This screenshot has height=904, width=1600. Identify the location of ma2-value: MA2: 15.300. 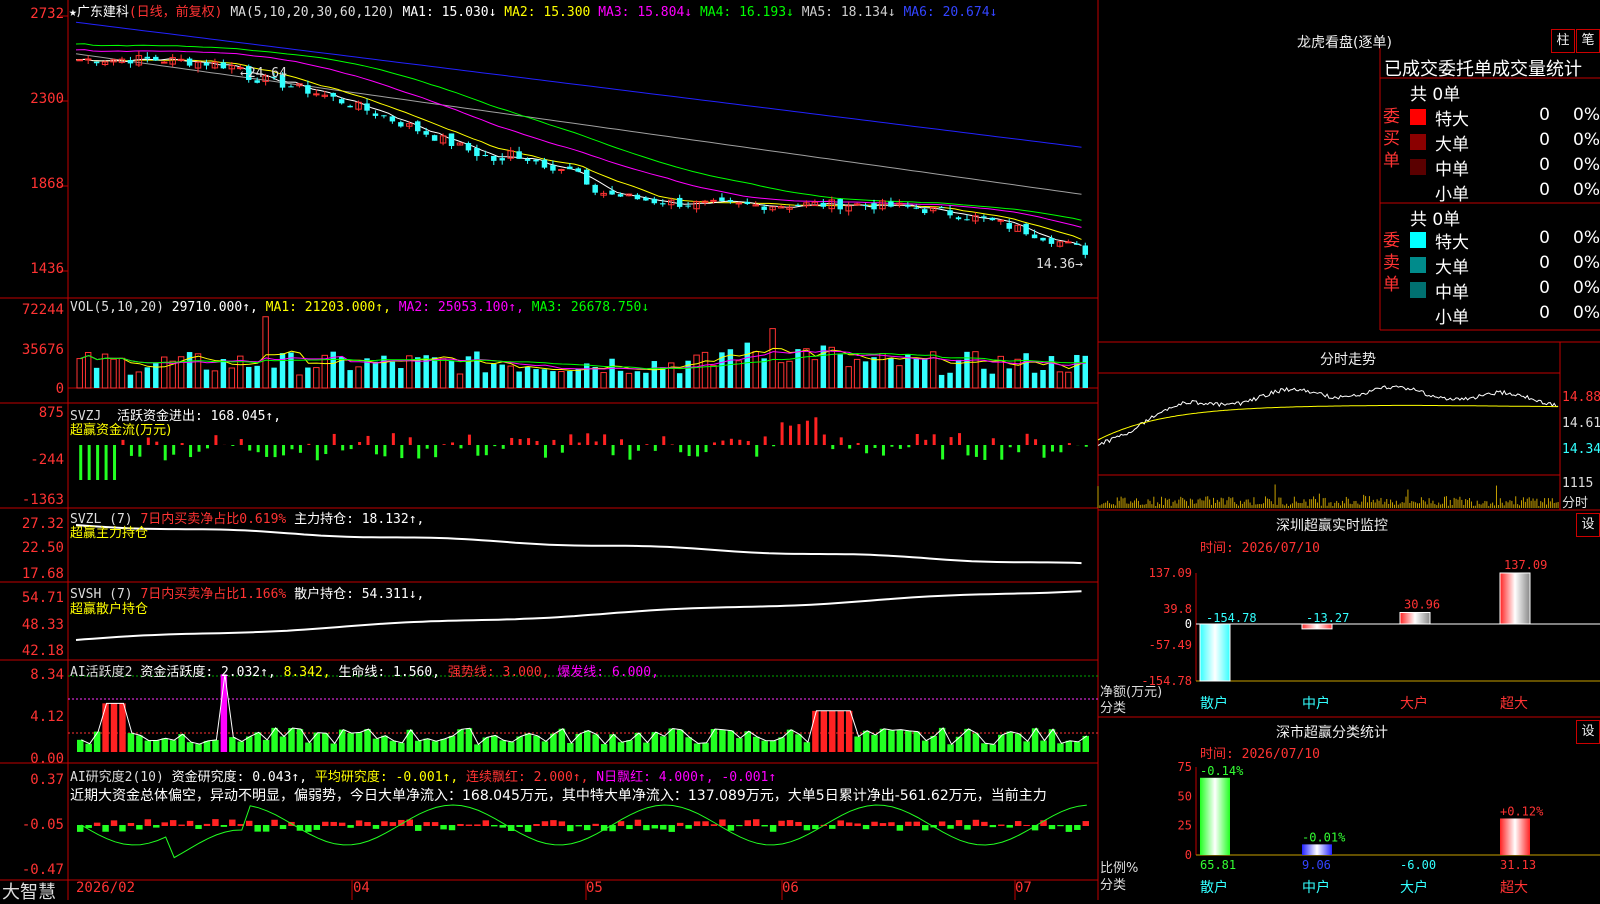
(547, 12).